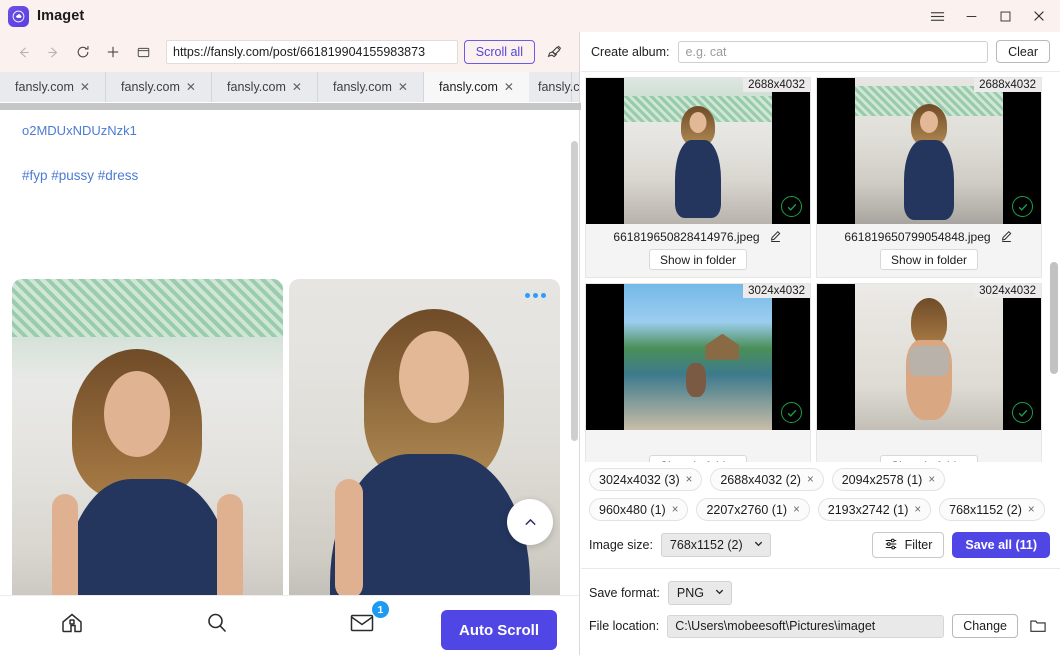 Image resolution: width=1060 pixels, height=655 pixels. I want to click on size-chip-label: 2207x2760 (1), so click(747, 509).